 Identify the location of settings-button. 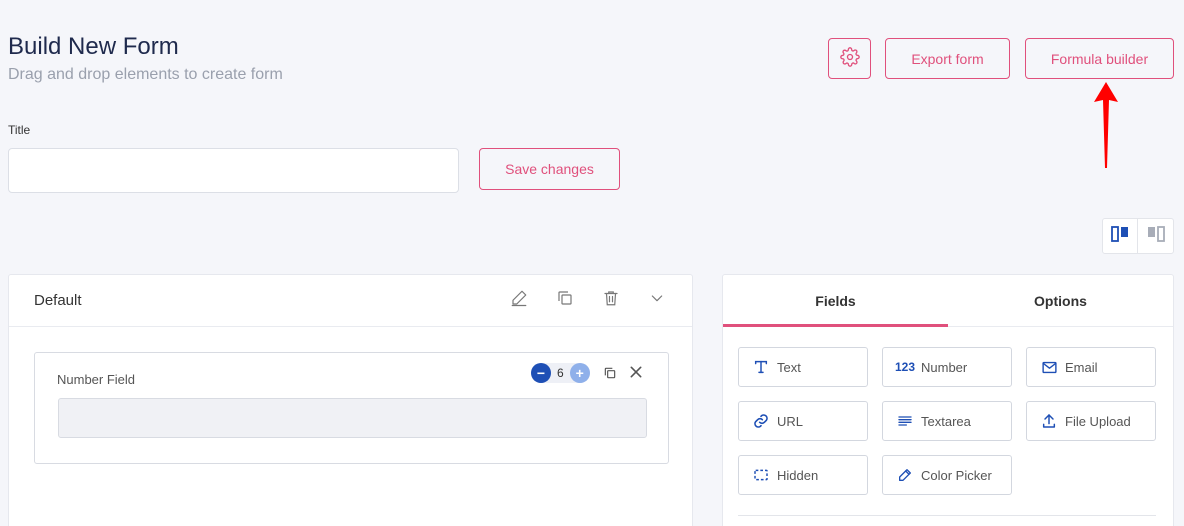
(849, 58).